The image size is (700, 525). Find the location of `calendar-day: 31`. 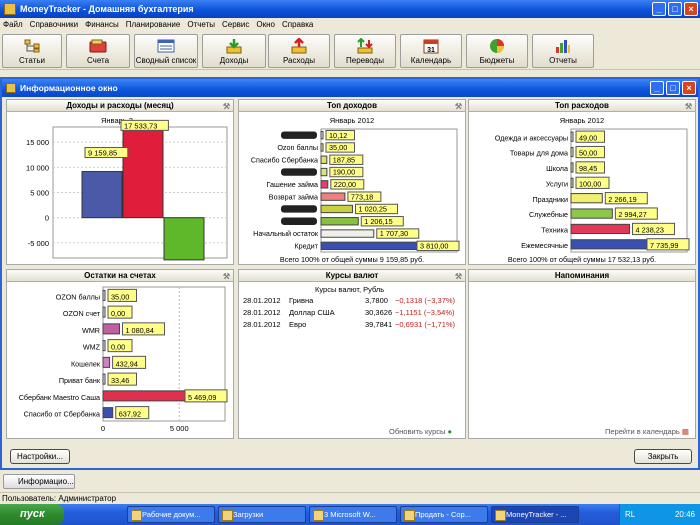

calendar-day: 31 is located at coordinates (431, 50).